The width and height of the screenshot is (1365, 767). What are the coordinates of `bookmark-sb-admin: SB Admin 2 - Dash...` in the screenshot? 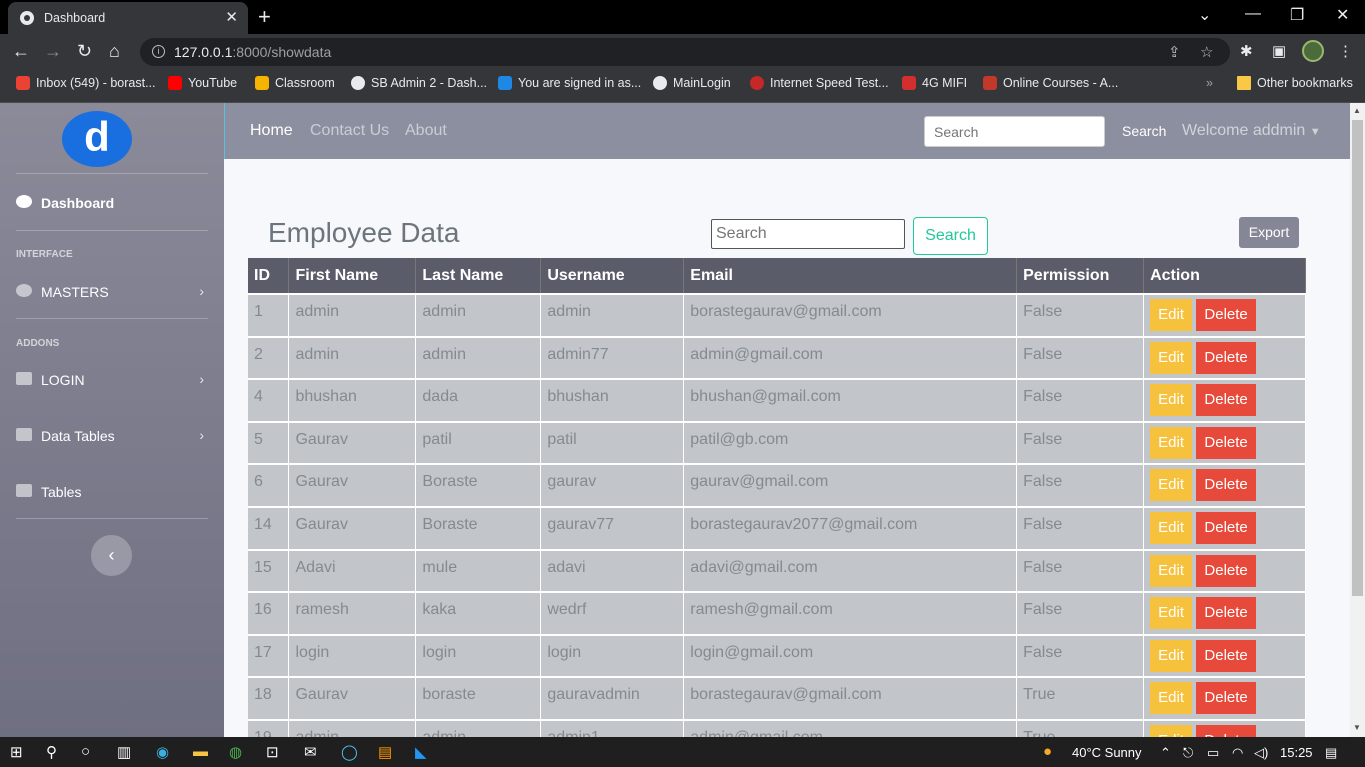 It's located at (419, 83).